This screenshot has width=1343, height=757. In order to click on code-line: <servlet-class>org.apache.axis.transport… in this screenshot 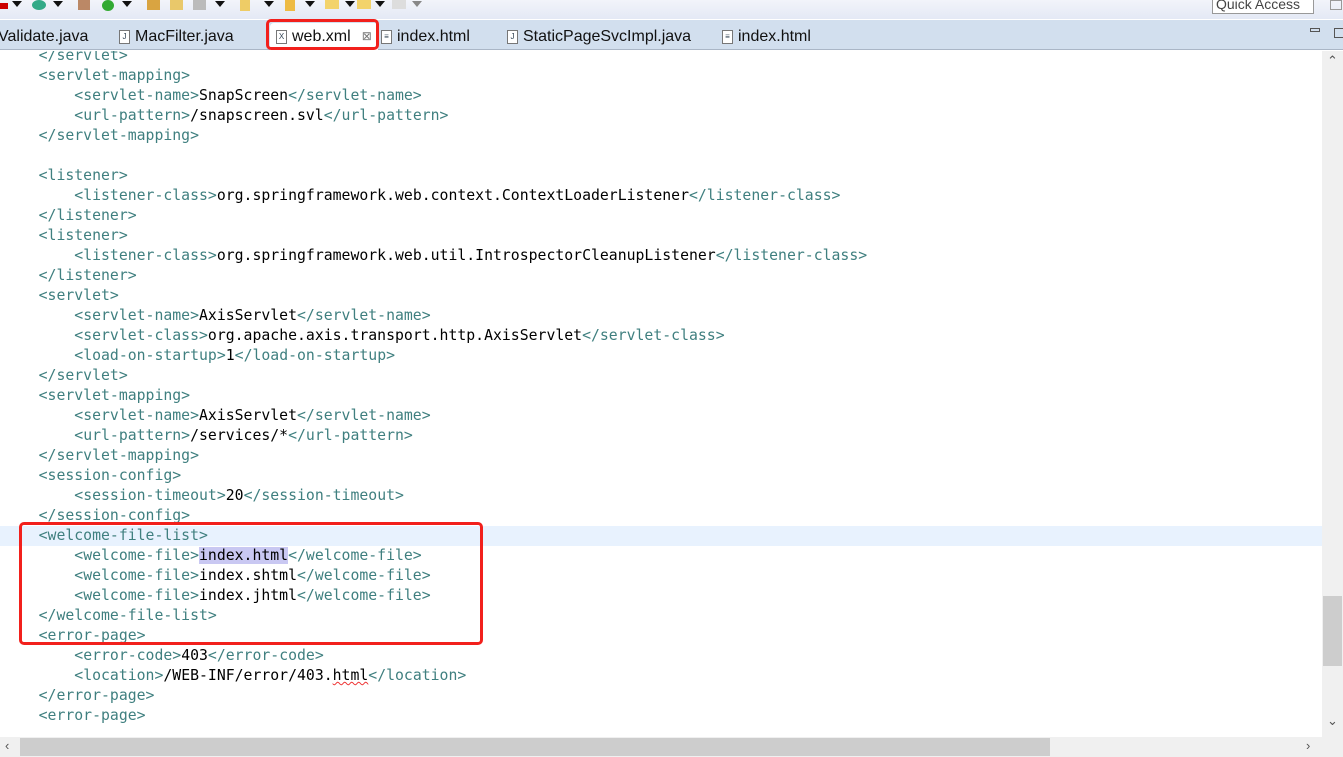, I will do `click(662, 336)`.